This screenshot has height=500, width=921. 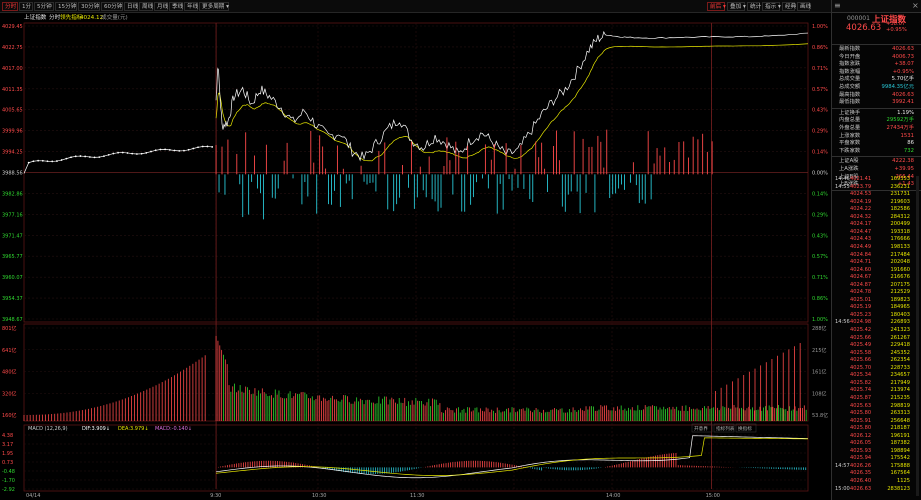 I want to click on macd-tick-label: 0.73, so click(x=7, y=463).